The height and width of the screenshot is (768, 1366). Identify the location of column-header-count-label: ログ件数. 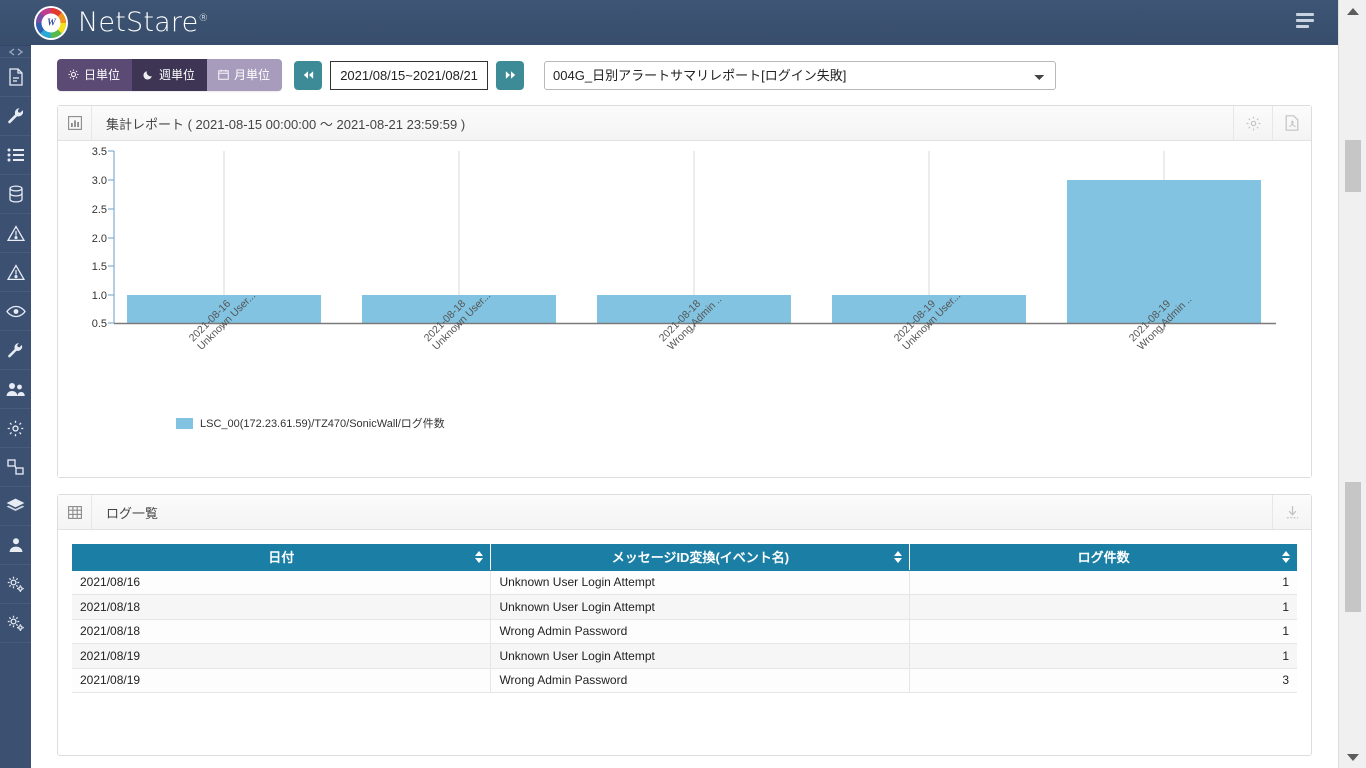
(1103, 558).